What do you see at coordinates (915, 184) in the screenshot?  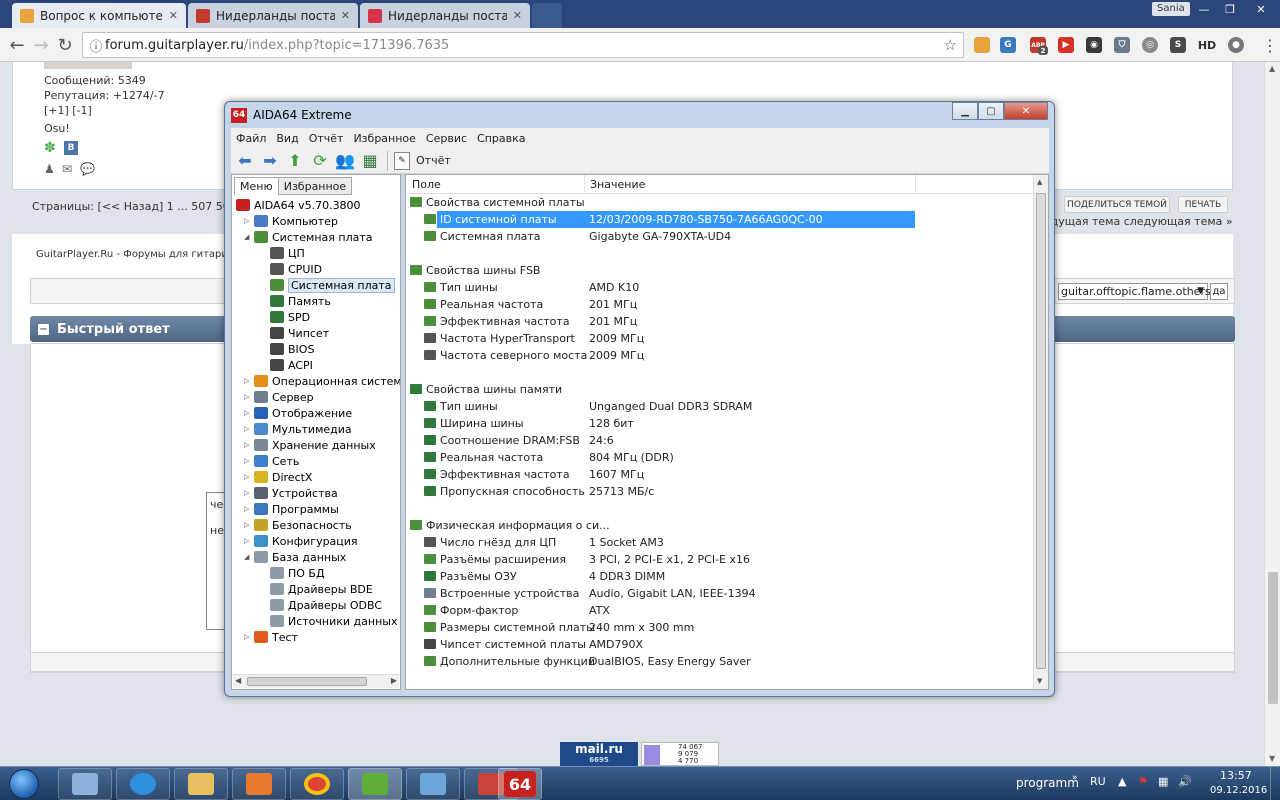 I see `column-divider` at bounding box center [915, 184].